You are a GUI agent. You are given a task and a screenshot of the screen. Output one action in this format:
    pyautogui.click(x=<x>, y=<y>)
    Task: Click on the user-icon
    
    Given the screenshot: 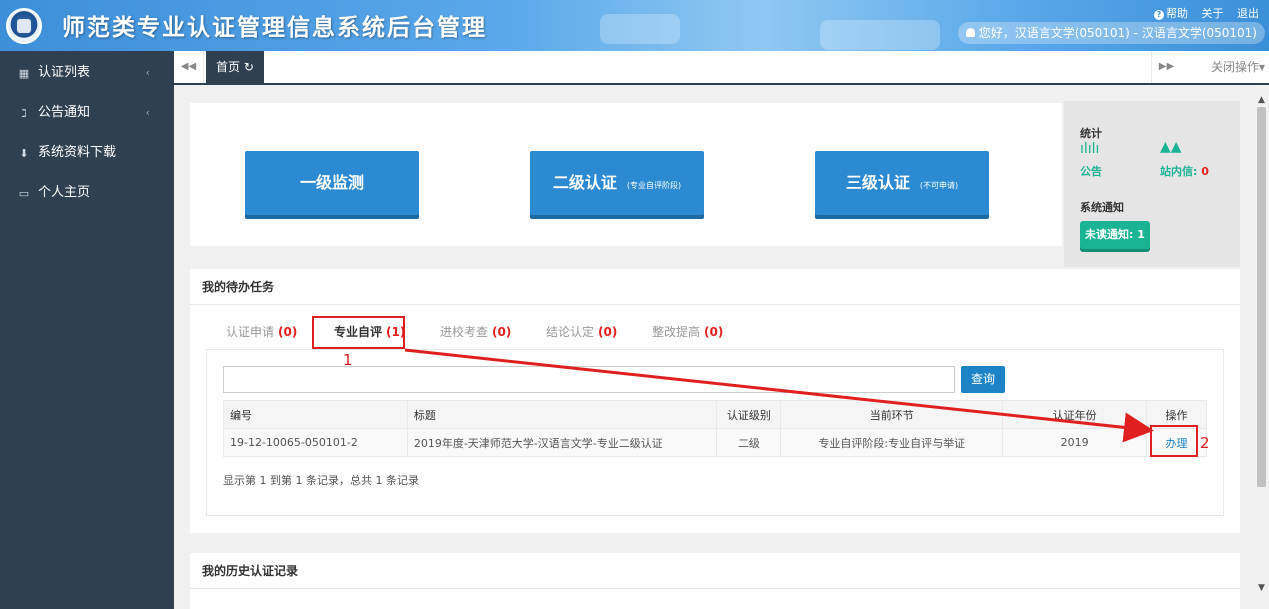 What is the action you would take?
    pyautogui.click(x=970, y=32)
    